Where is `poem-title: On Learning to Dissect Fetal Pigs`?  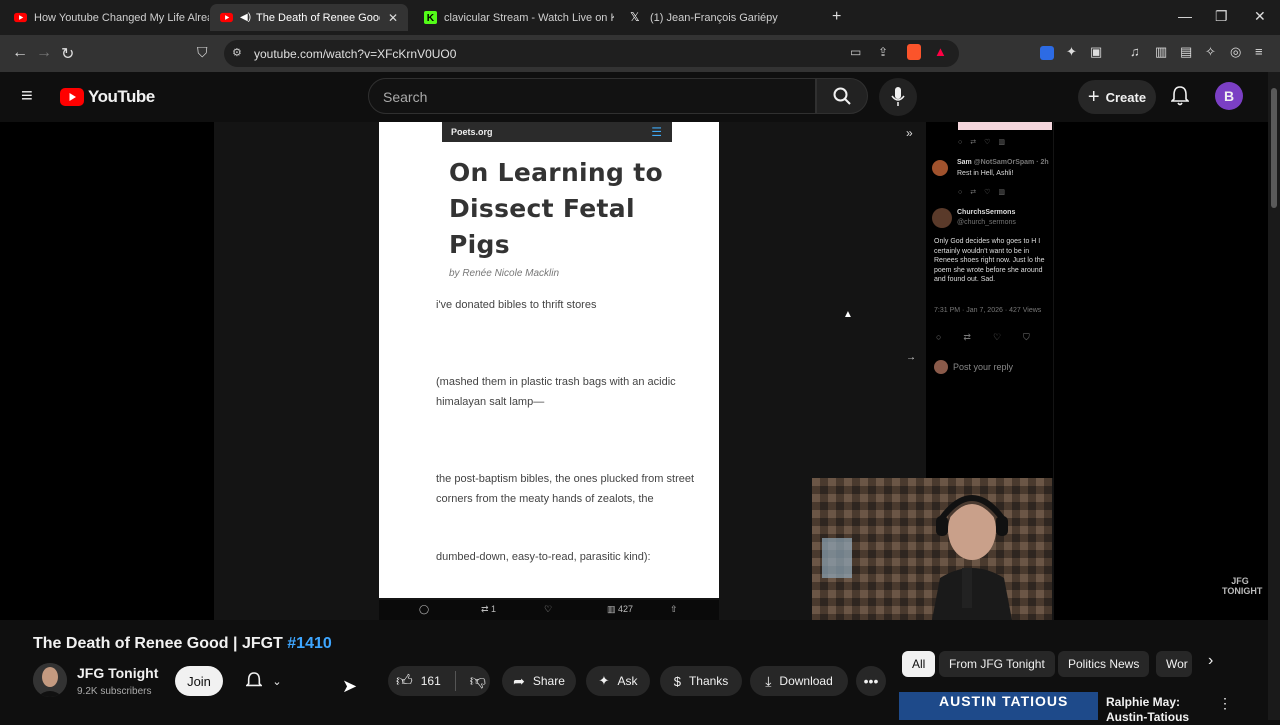
poem-title: On Learning to Dissect Fetal Pigs is located at coordinates (556, 208).